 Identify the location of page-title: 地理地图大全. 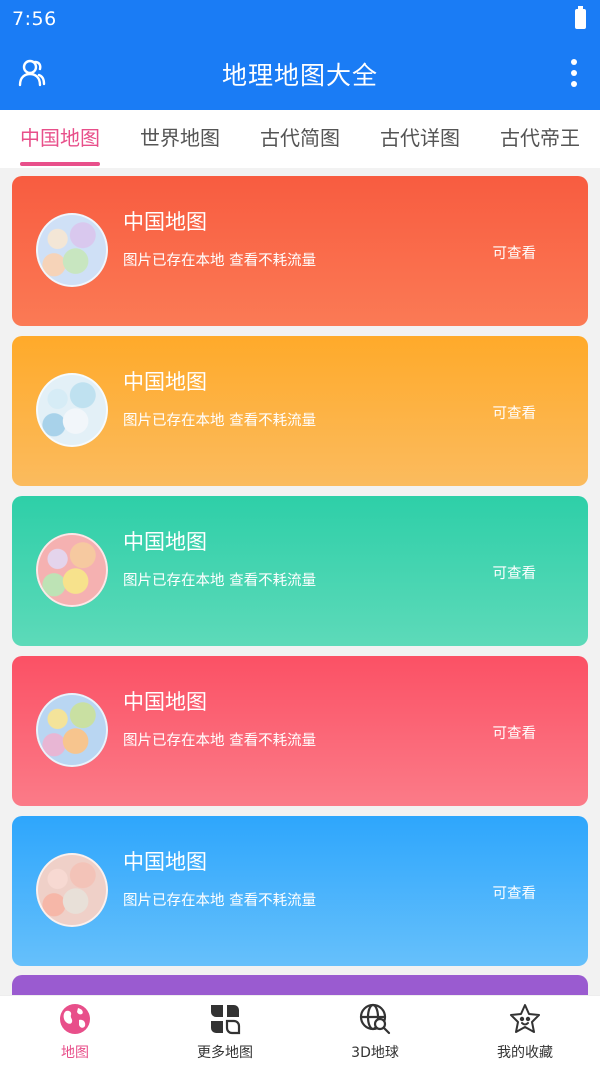
(299, 75).